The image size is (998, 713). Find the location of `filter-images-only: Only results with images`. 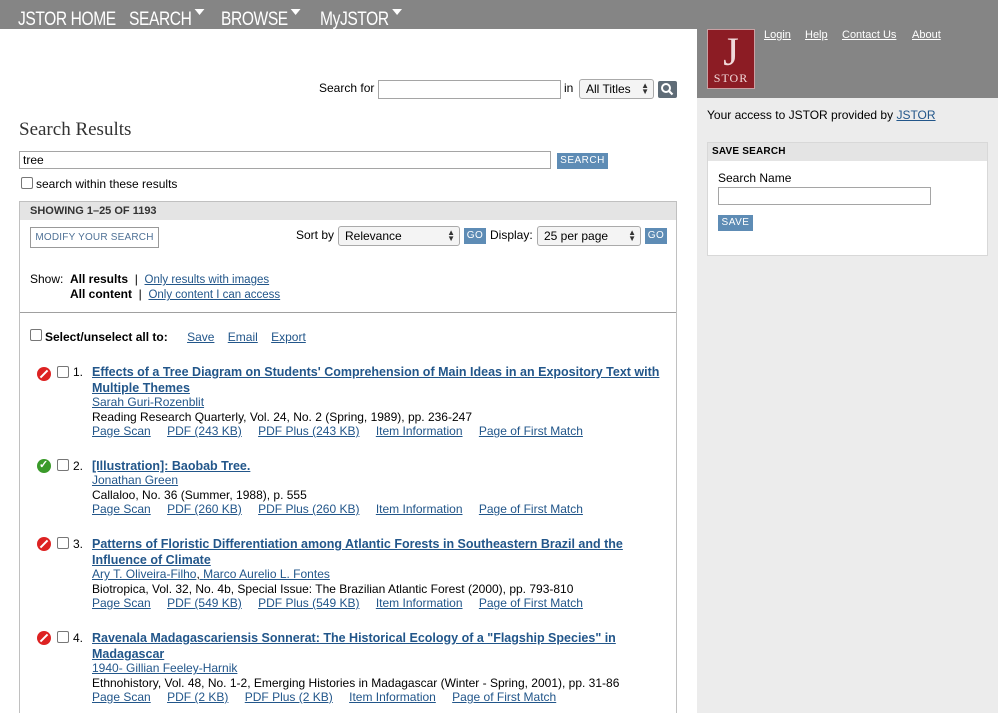

filter-images-only: Only results with images is located at coordinates (207, 280).